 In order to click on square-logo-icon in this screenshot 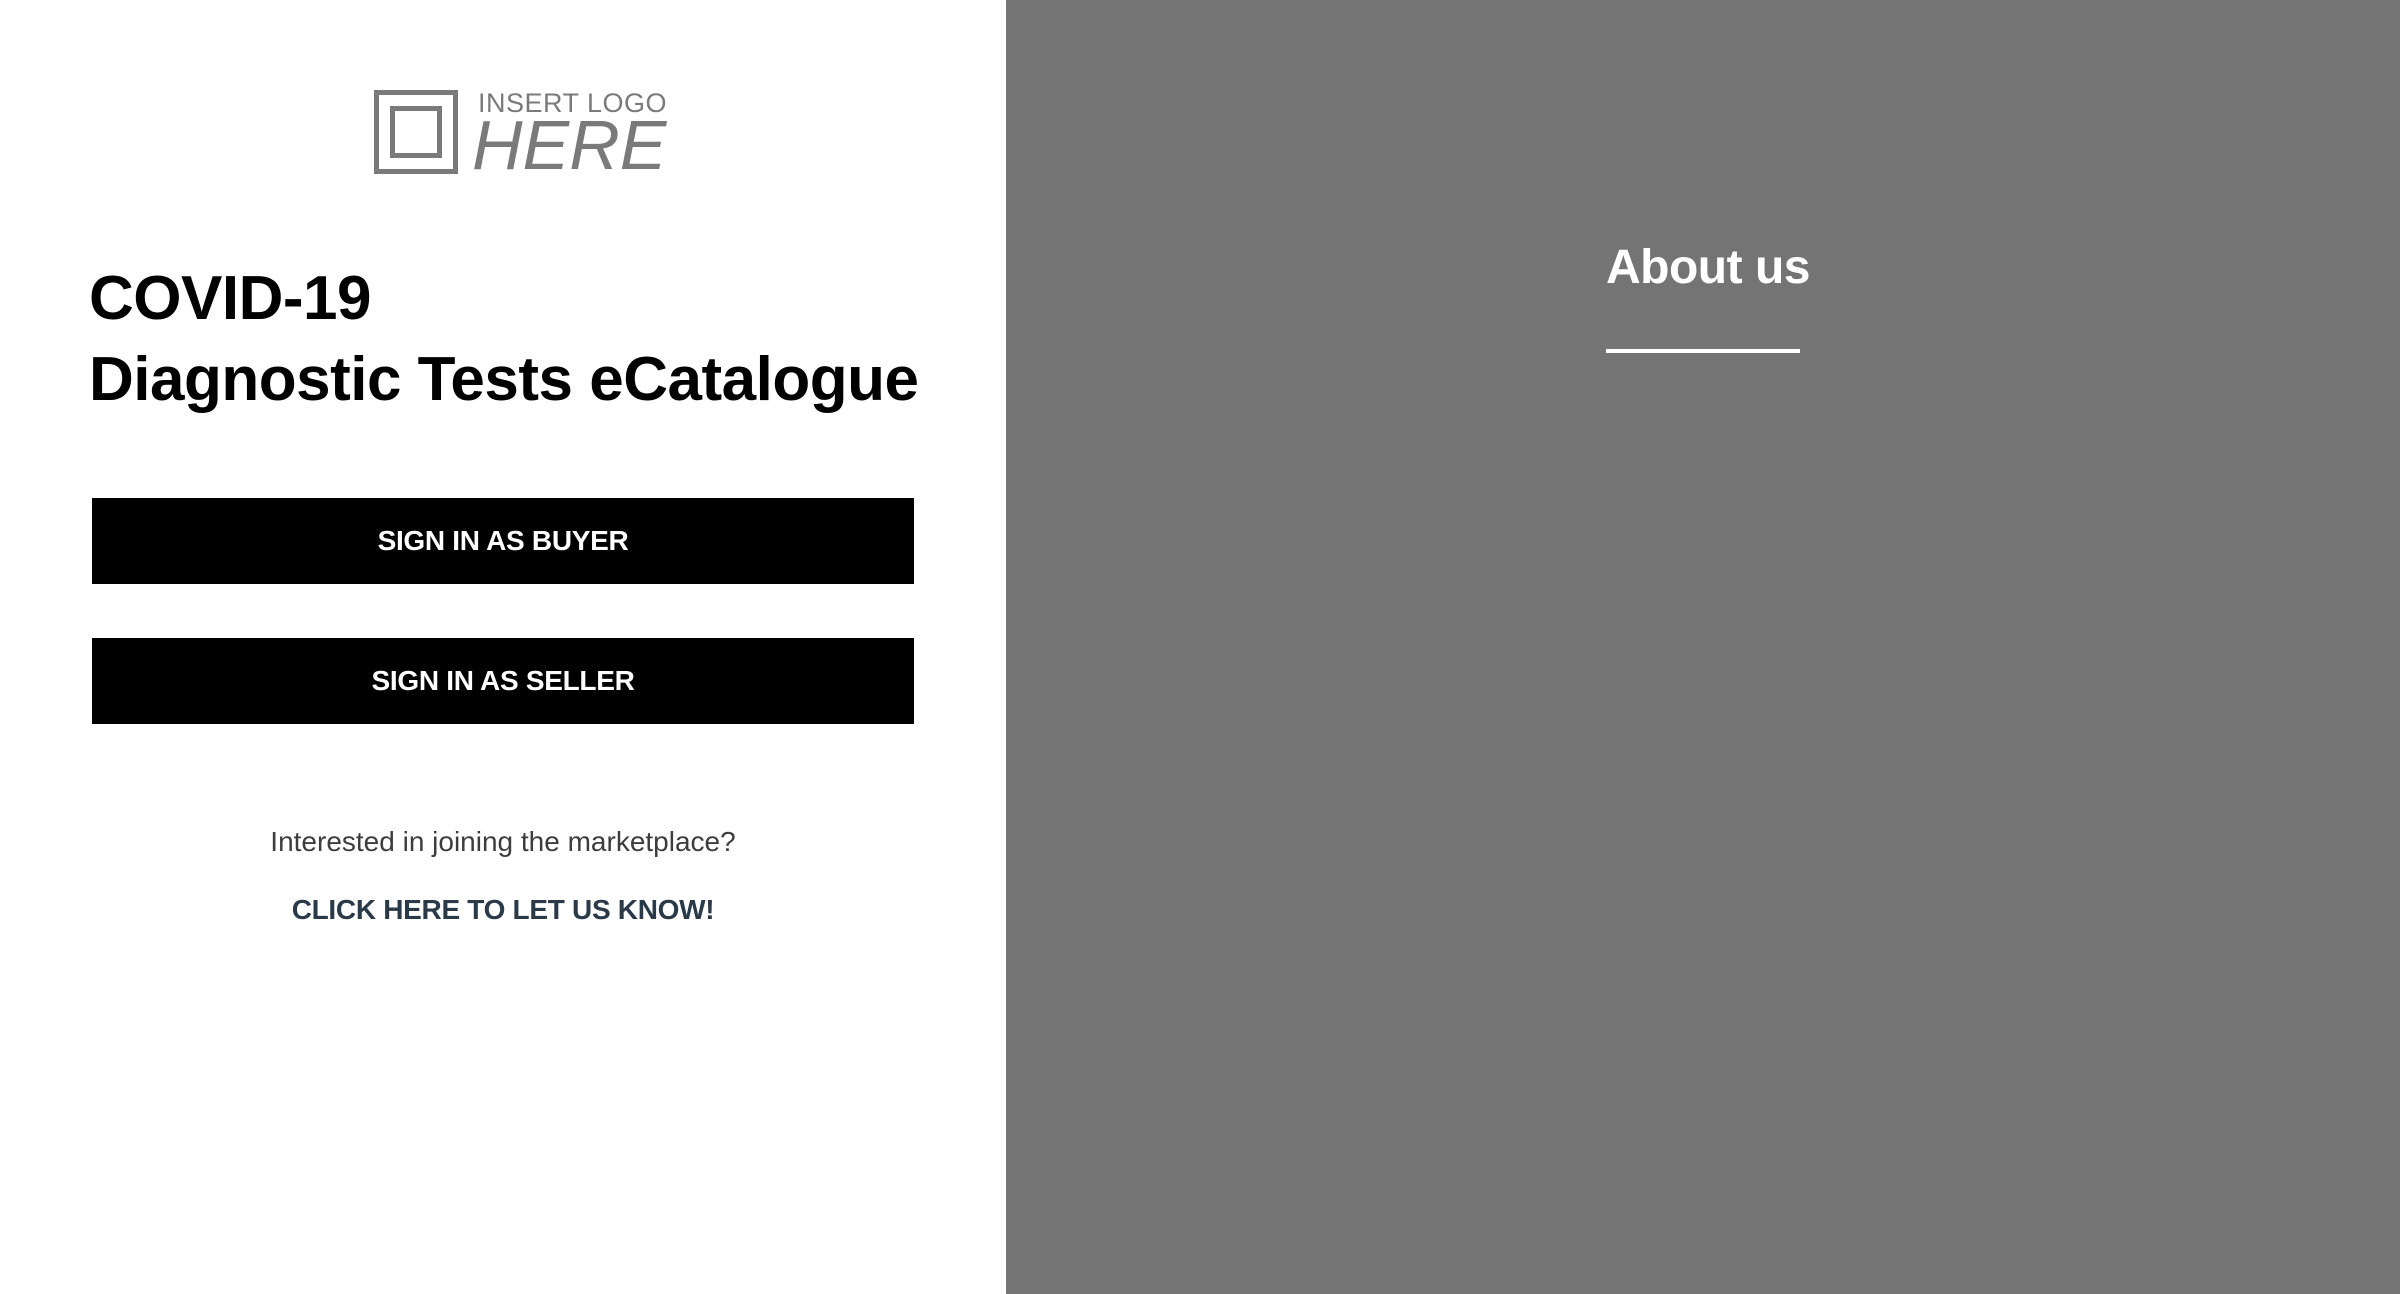, I will do `click(416, 132)`.